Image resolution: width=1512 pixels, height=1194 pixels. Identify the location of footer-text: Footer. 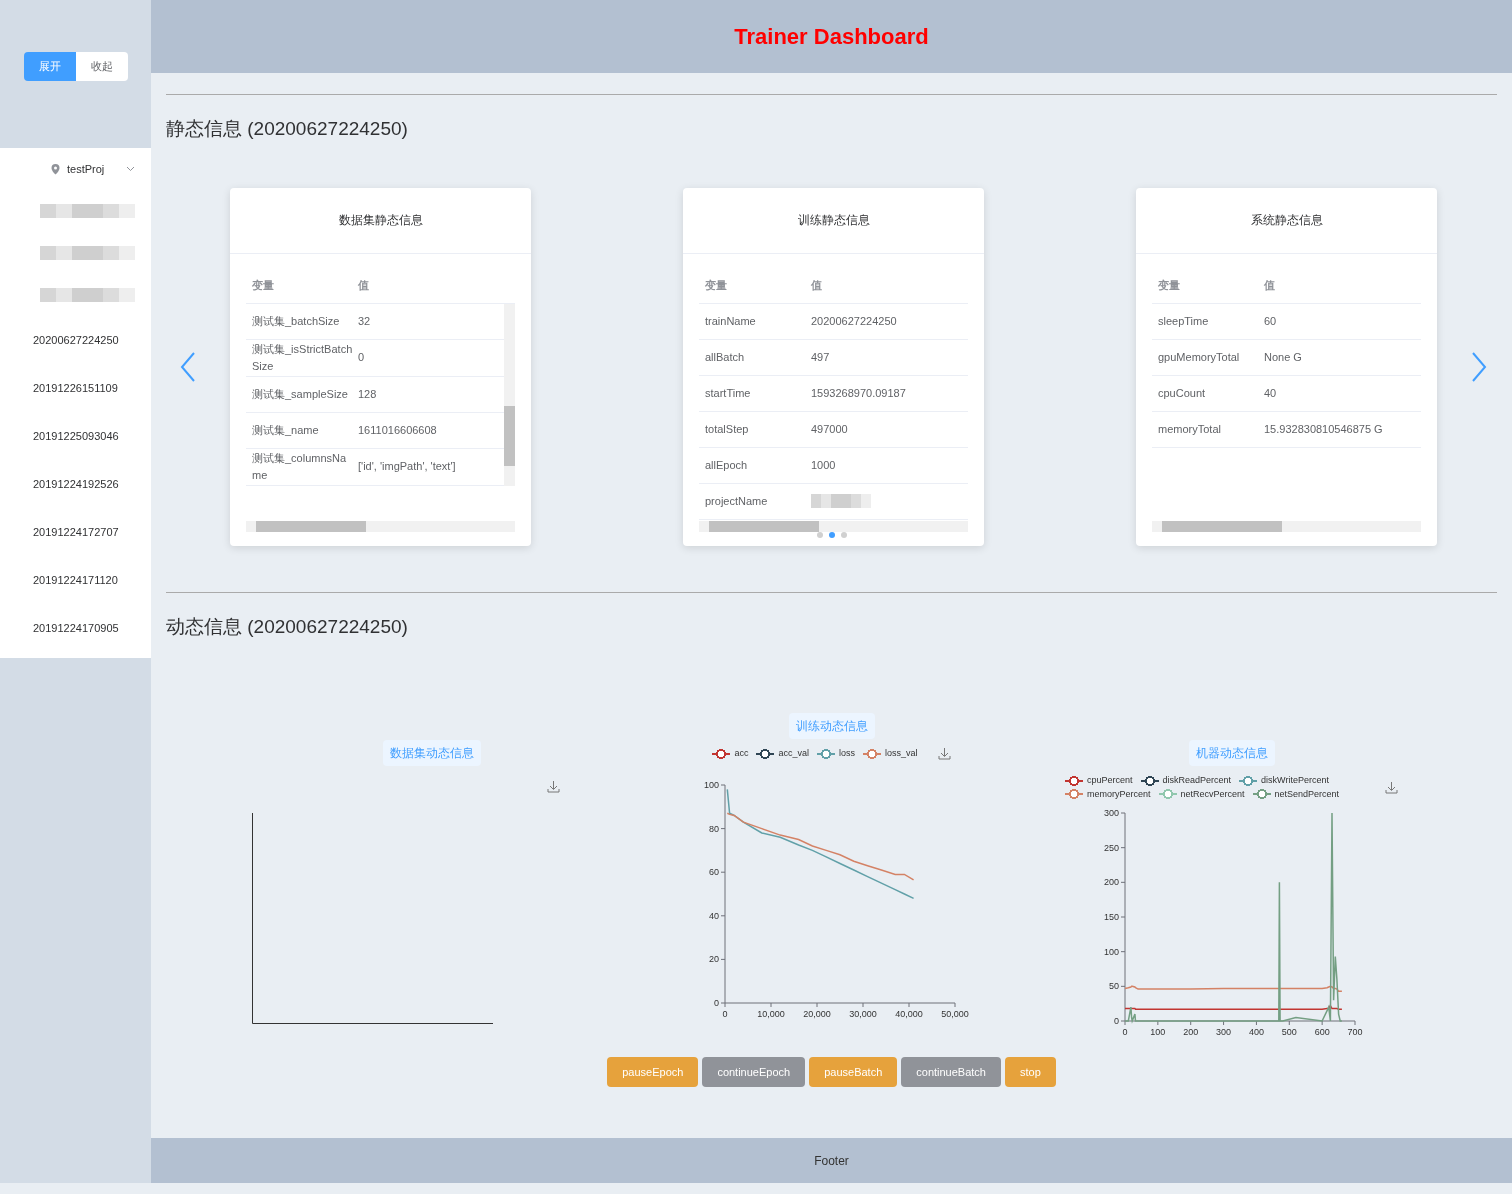
(831, 1161).